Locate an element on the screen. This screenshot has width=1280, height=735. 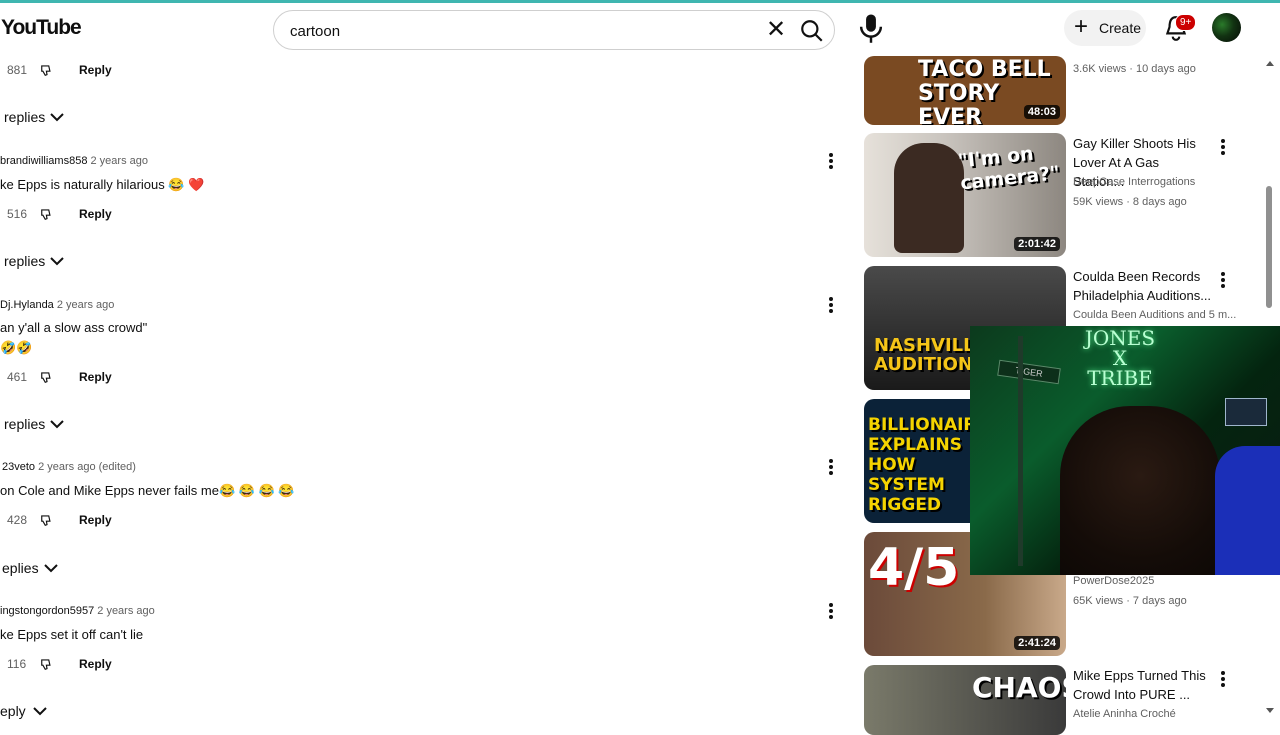
neon-text-line: X is located at coordinates (1120, 358).